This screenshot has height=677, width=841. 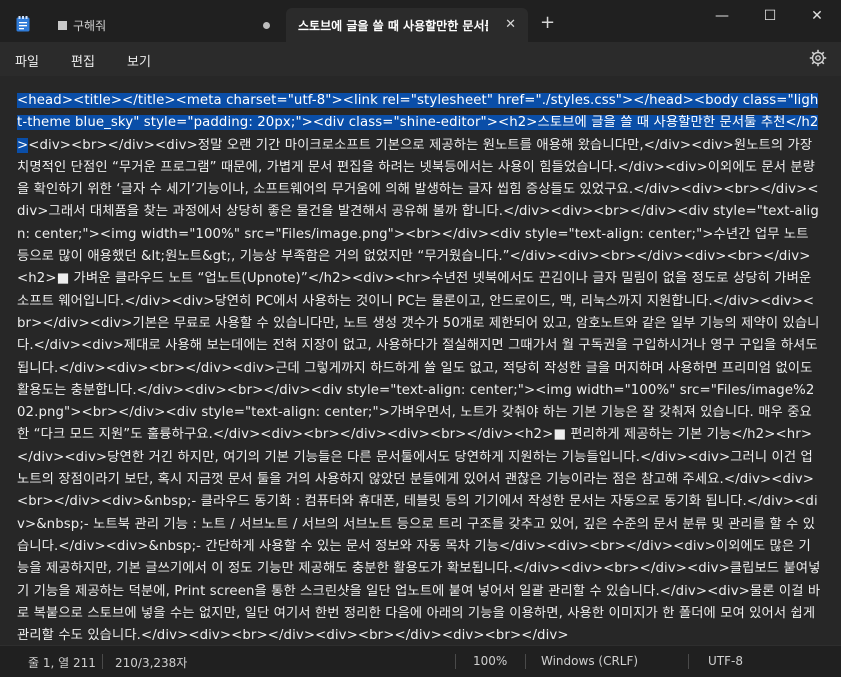 I want to click on tab-active-label: 스토브에 글을 쓸 때 사용할만한 문서툴, so click(x=393, y=25).